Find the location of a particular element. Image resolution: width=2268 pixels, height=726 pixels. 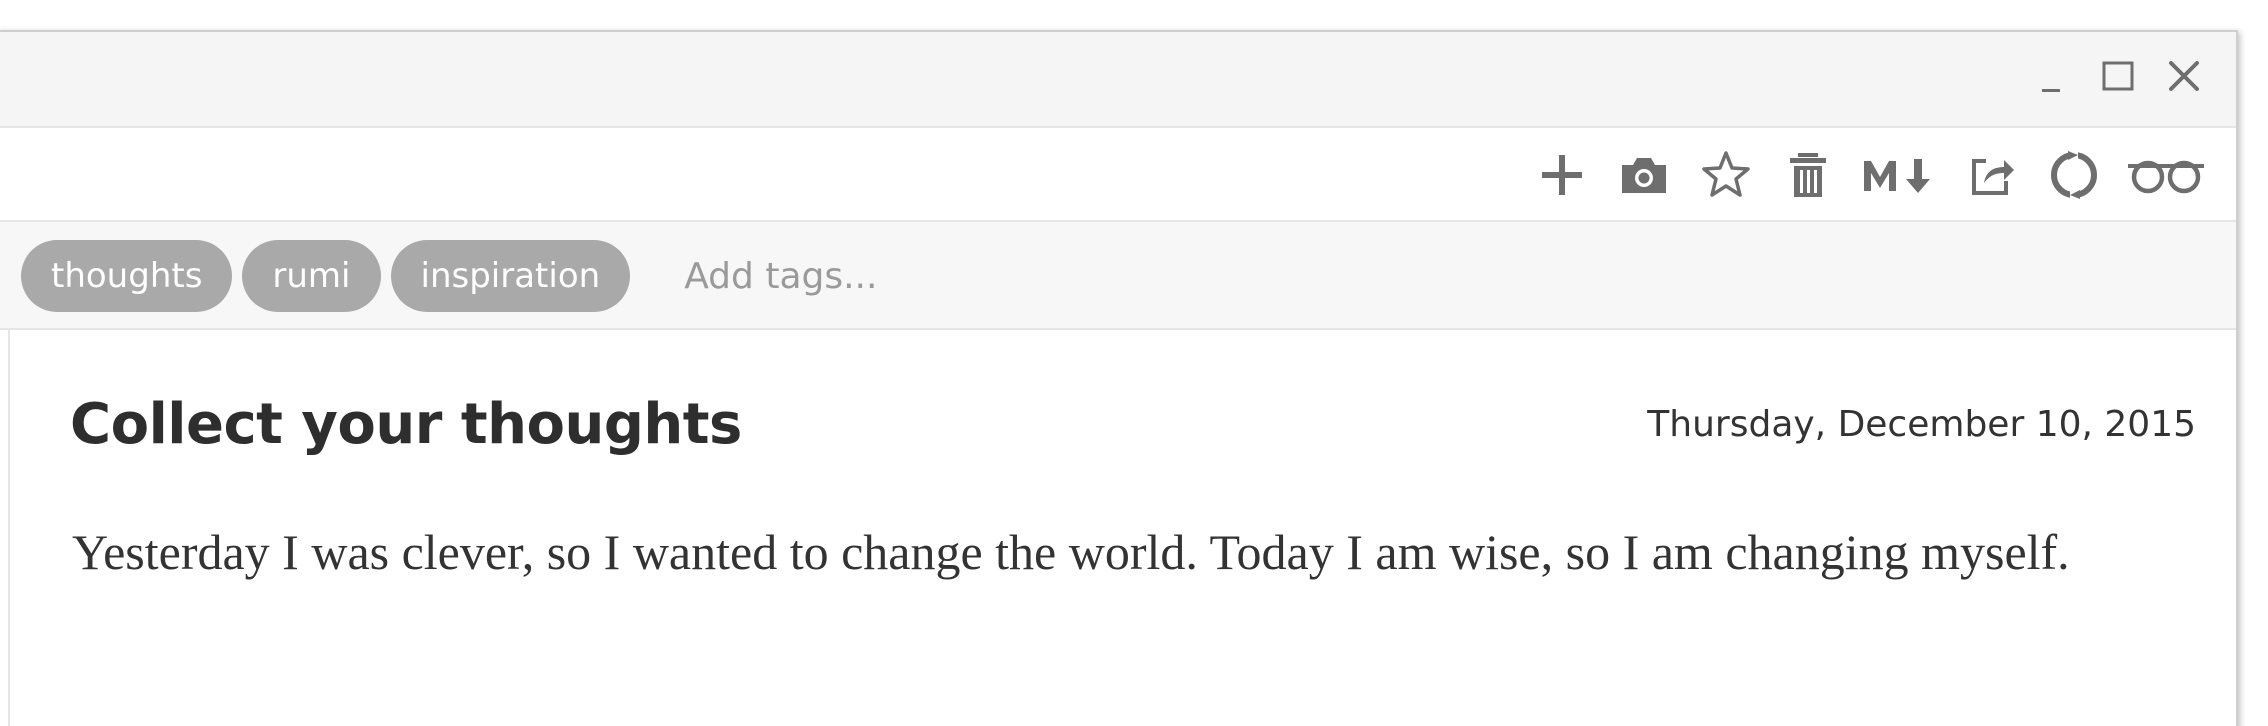

toolbar-icons is located at coordinates (1869, 175).